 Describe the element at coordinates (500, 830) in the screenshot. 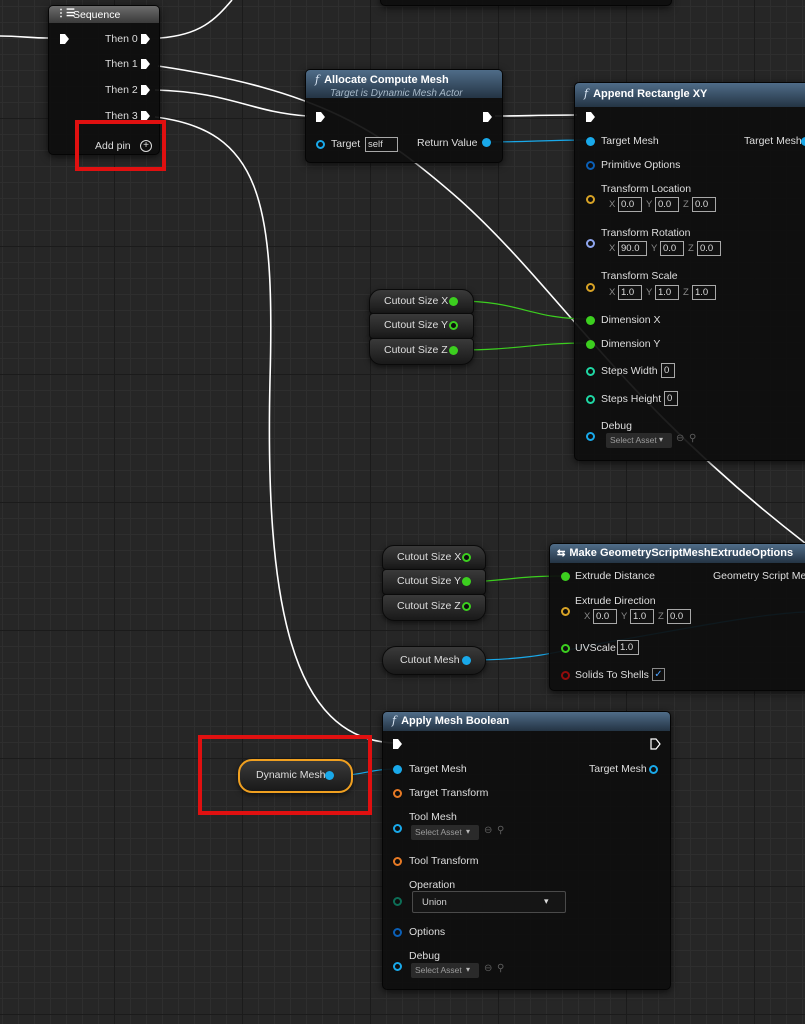

I see `boolean-tool-mesh-browse-icon: ⚲` at that location.